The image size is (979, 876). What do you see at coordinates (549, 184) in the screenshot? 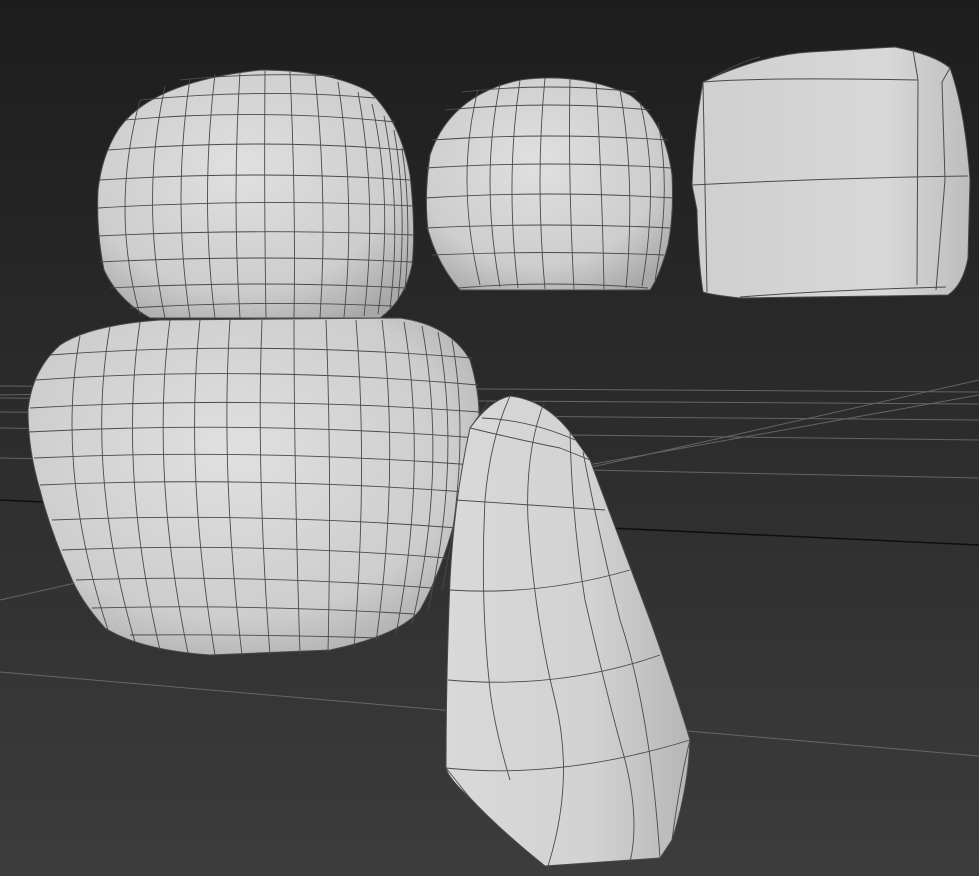
I see `mesh-sphere-small` at bounding box center [549, 184].